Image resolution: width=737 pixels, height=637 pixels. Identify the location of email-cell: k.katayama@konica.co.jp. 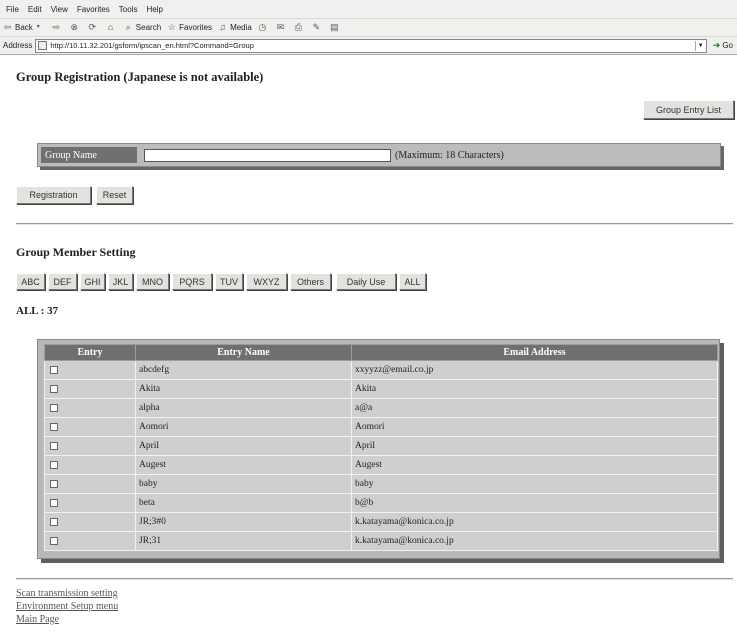
(534, 541).